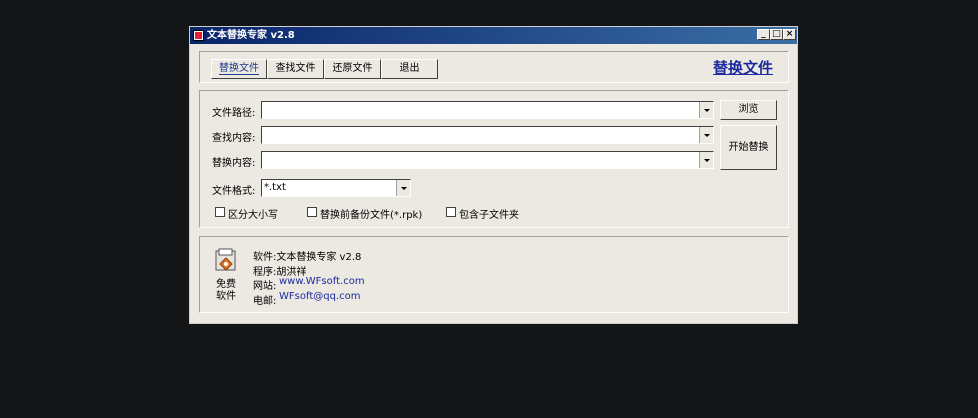 The image size is (978, 418). Describe the element at coordinates (336, 188) in the screenshot. I see `format-select: *.txt` at that location.